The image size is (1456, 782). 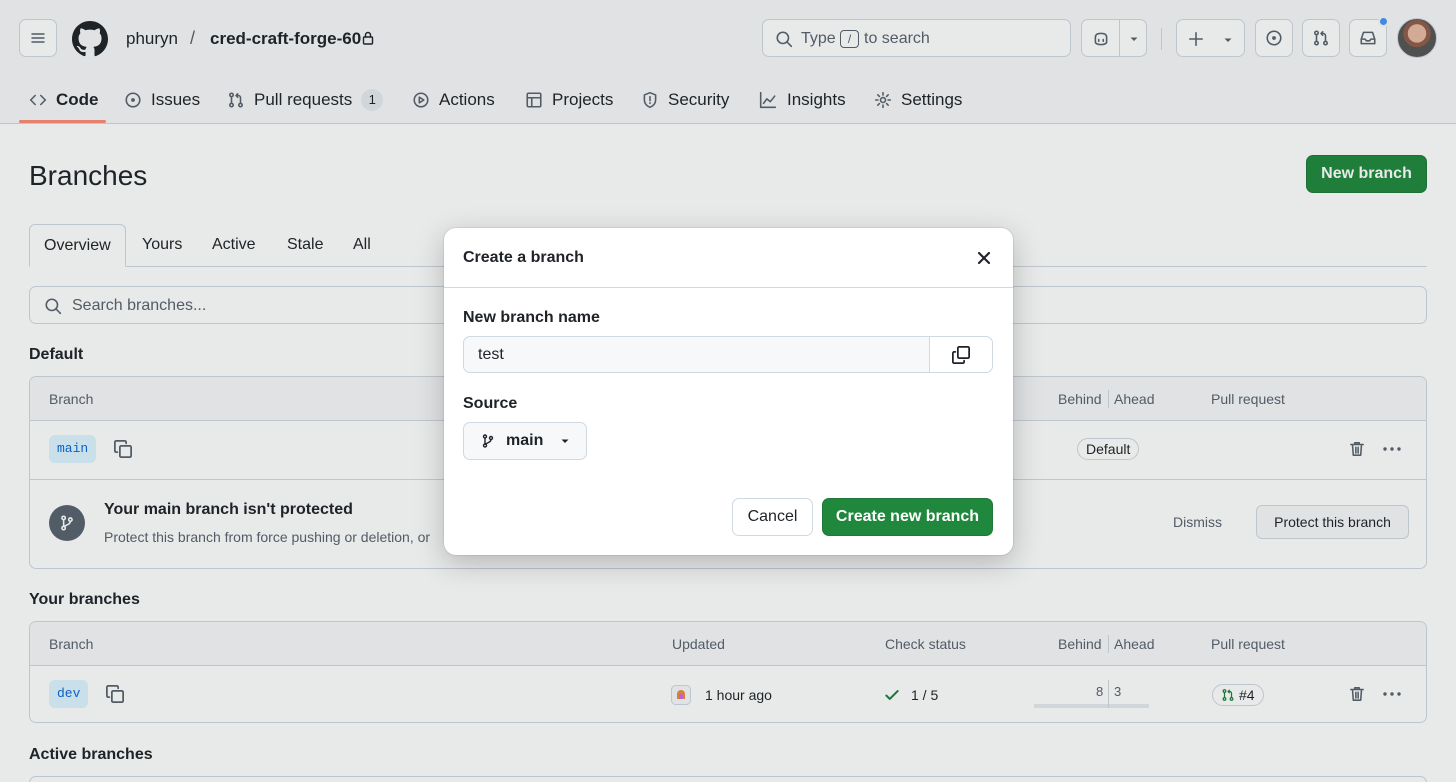 I want to click on close-icon, so click(x=984, y=258).